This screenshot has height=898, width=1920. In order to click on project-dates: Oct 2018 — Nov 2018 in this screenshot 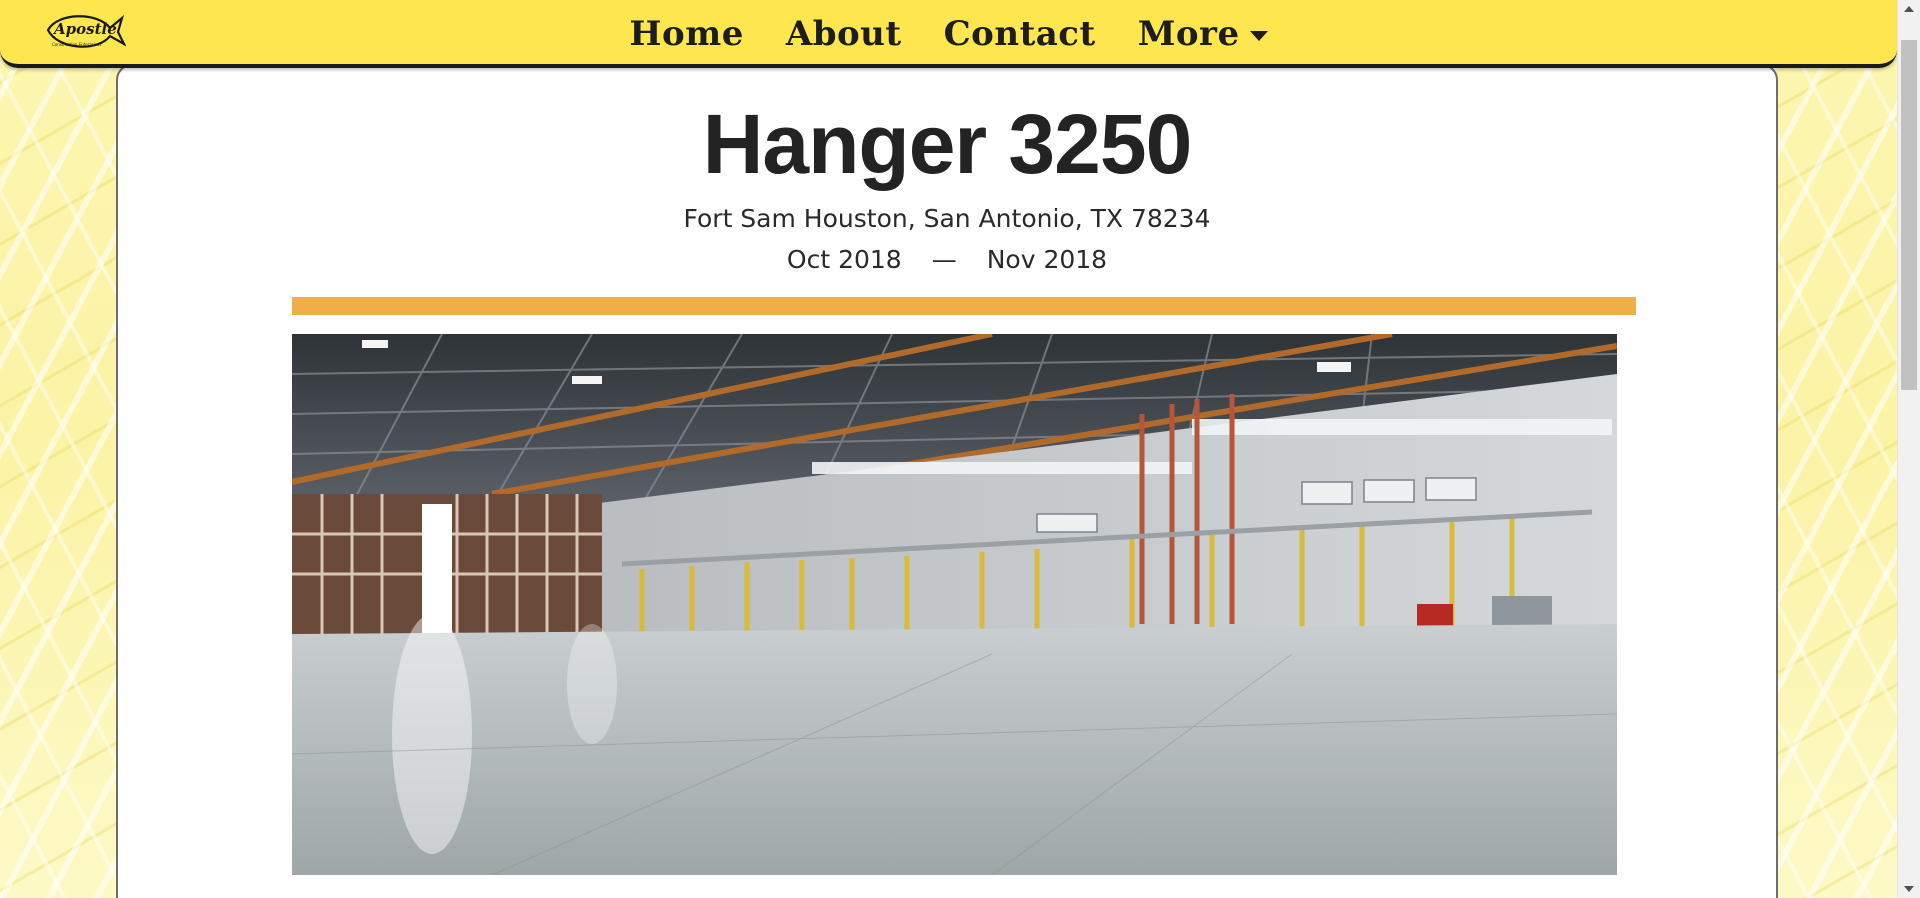, I will do `click(947, 260)`.